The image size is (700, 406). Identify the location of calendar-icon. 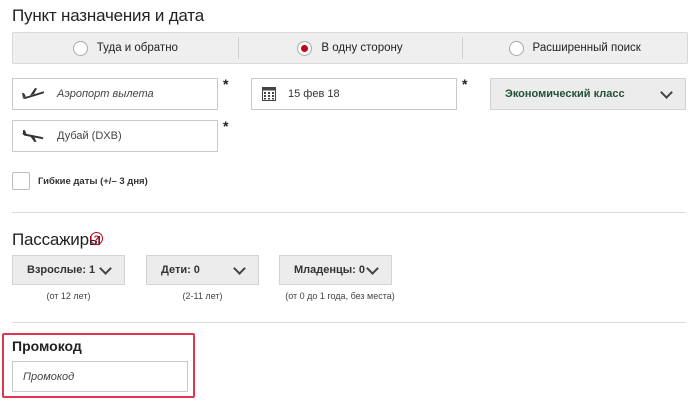
(269, 94).